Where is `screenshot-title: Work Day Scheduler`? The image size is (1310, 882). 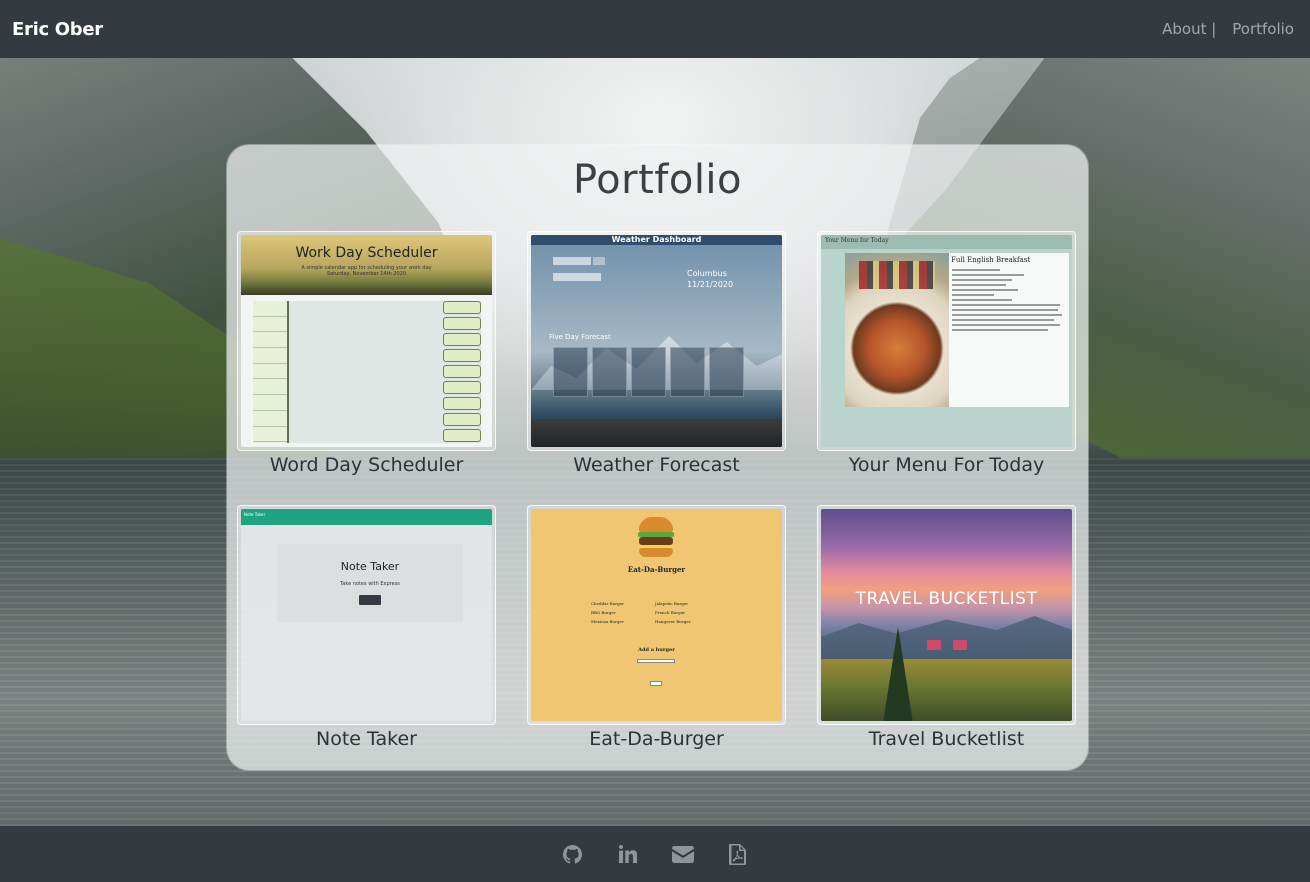
screenshot-title: Work Day Scheduler is located at coordinates (366, 253).